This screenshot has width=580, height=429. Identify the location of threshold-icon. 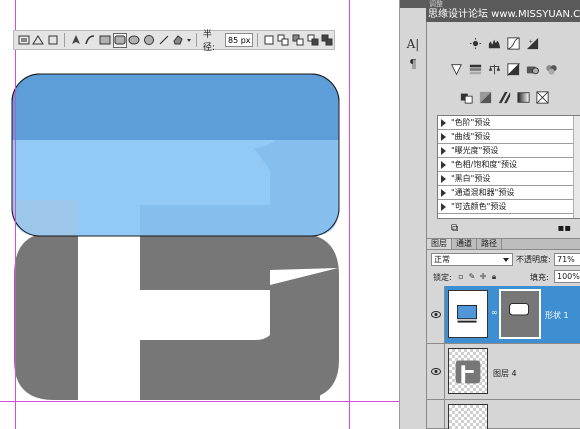
(504, 97).